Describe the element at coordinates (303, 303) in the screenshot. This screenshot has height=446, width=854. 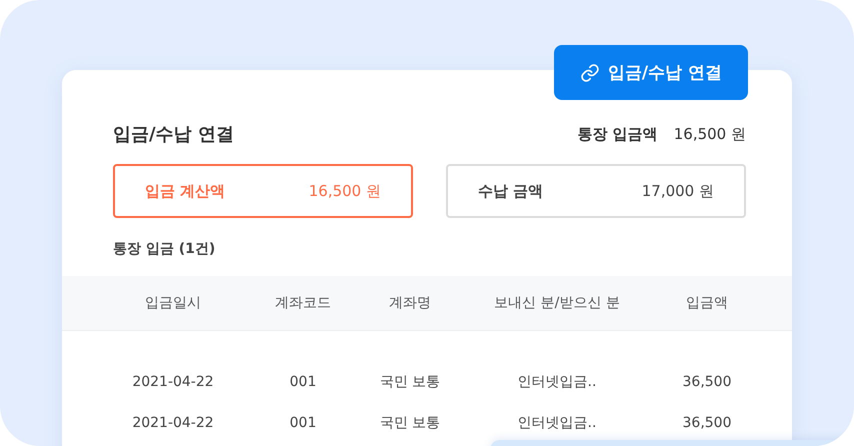
I see `column-header: 계좌코드` at that location.